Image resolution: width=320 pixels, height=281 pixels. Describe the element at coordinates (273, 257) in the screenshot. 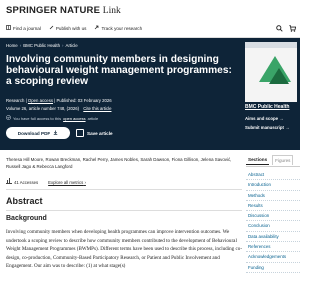

I see `sidebar-item-acknowledgements: Acknowledgements` at that location.